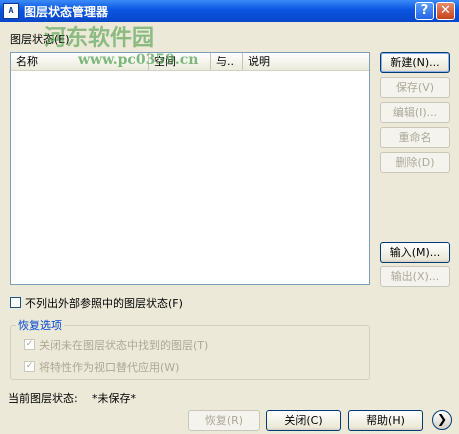 This screenshot has width=459, height=434. What do you see at coordinates (40, 39) in the screenshot?
I see `layer-states-label: 图层状态(E)` at bounding box center [40, 39].